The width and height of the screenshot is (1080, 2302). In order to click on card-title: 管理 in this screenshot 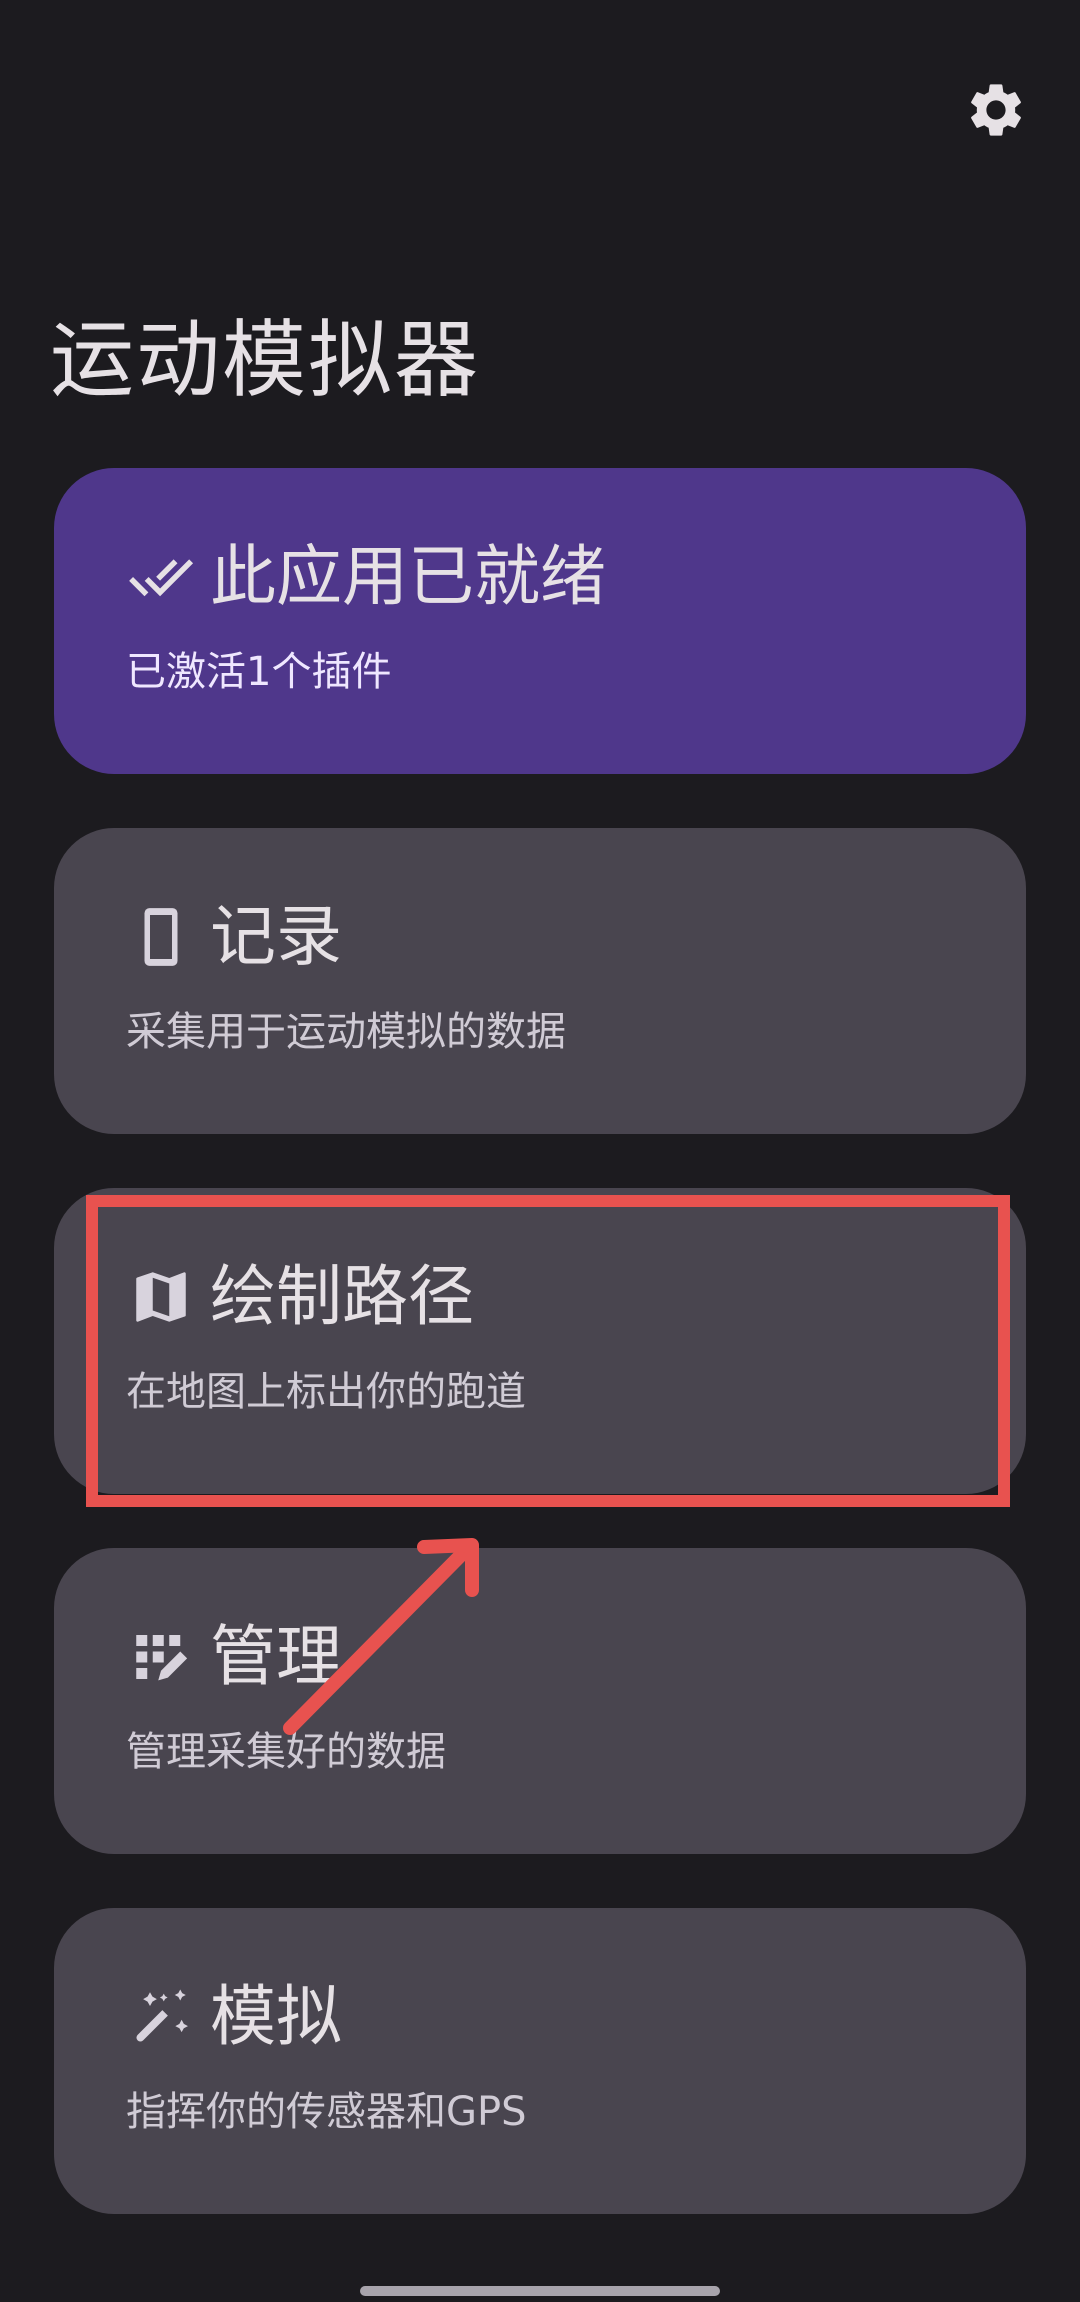, I will do `click(276, 1656)`.